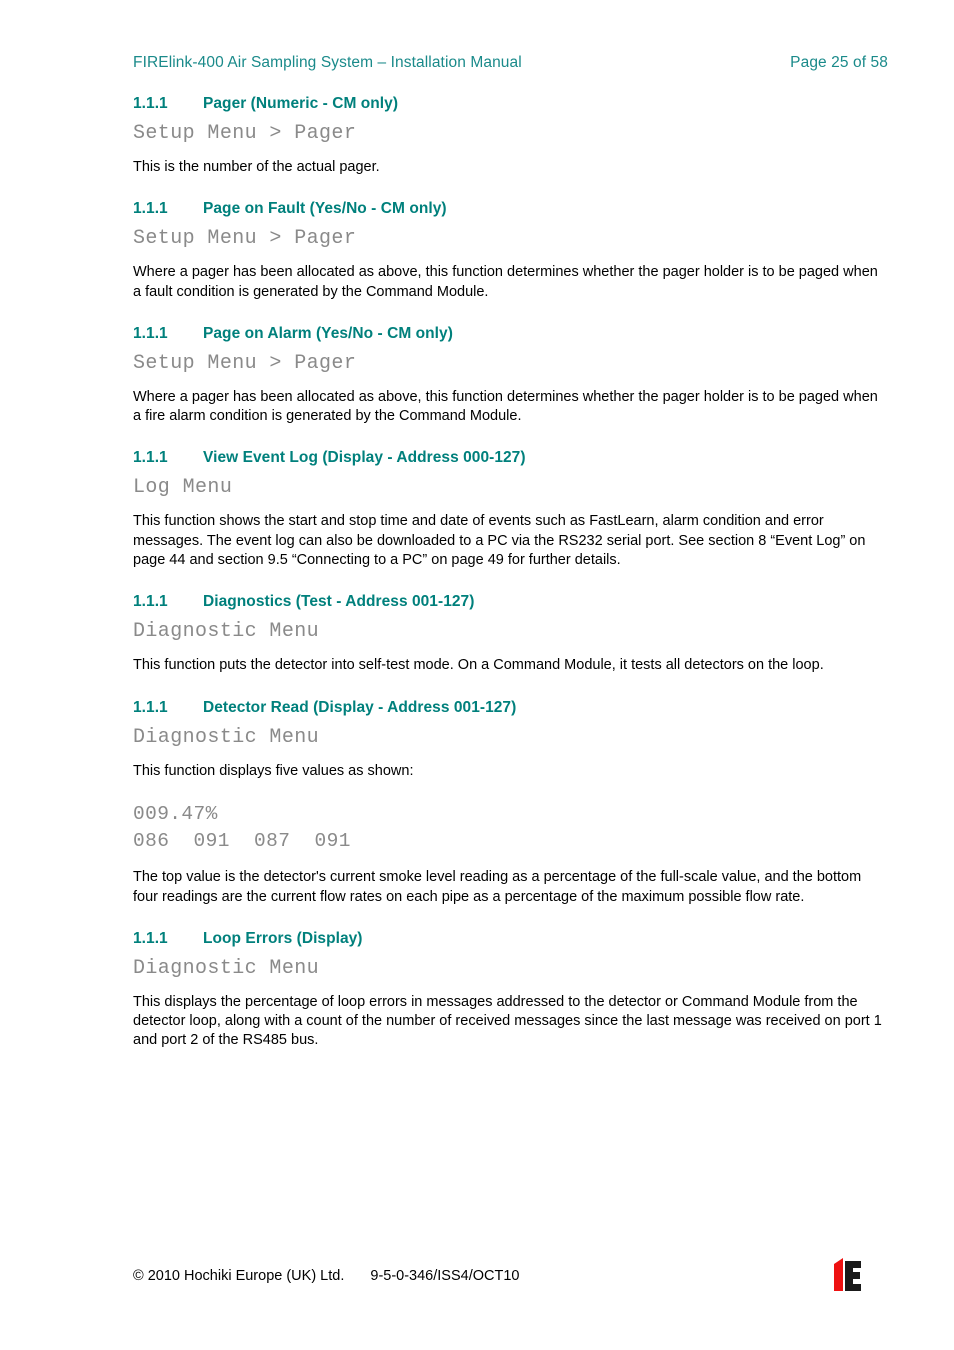  I want to click on hochiki-europe-logo-icon, so click(847, 1274).